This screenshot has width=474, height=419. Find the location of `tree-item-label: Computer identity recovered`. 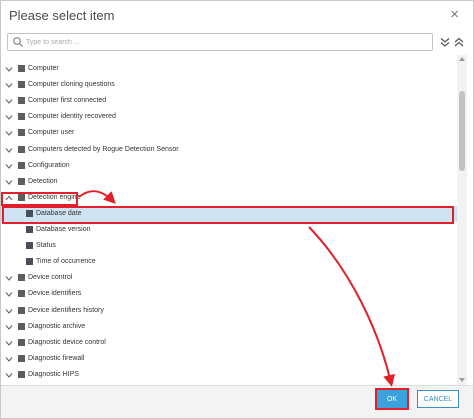

tree-item-label: Computer identity recovered is located at coordinates (72, 117).